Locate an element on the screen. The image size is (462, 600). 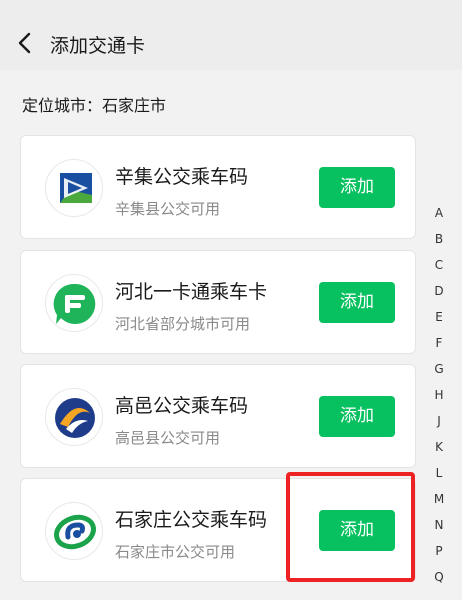
card-title: 石家庄公交乘车码 is located at coordinates (191, 520).